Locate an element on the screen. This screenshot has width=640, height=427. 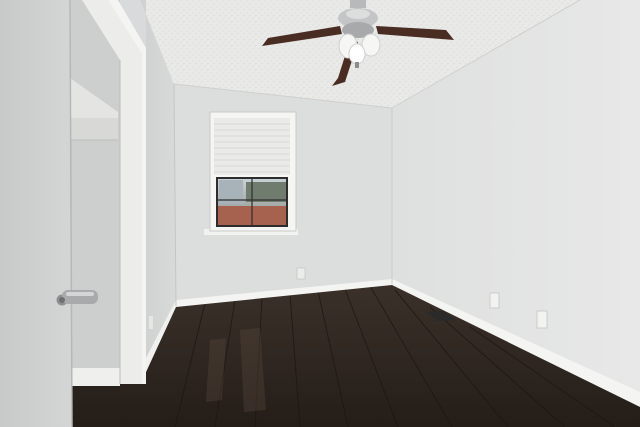
closet-baseboard is located at coordinates (96, 377).